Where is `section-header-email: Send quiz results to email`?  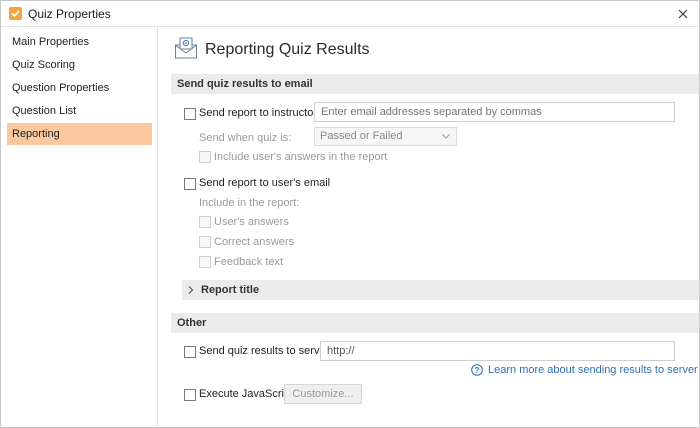 section-header-email: Send quiz results to email is located at coordinates (435, 84).